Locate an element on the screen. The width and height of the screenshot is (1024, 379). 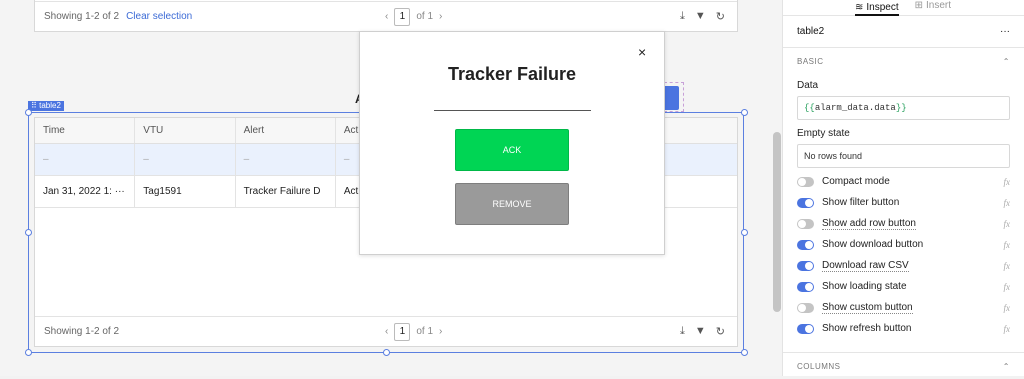
table1-toolbar: ⤓ ▼ ↻ is located at coordinates (702, 16).